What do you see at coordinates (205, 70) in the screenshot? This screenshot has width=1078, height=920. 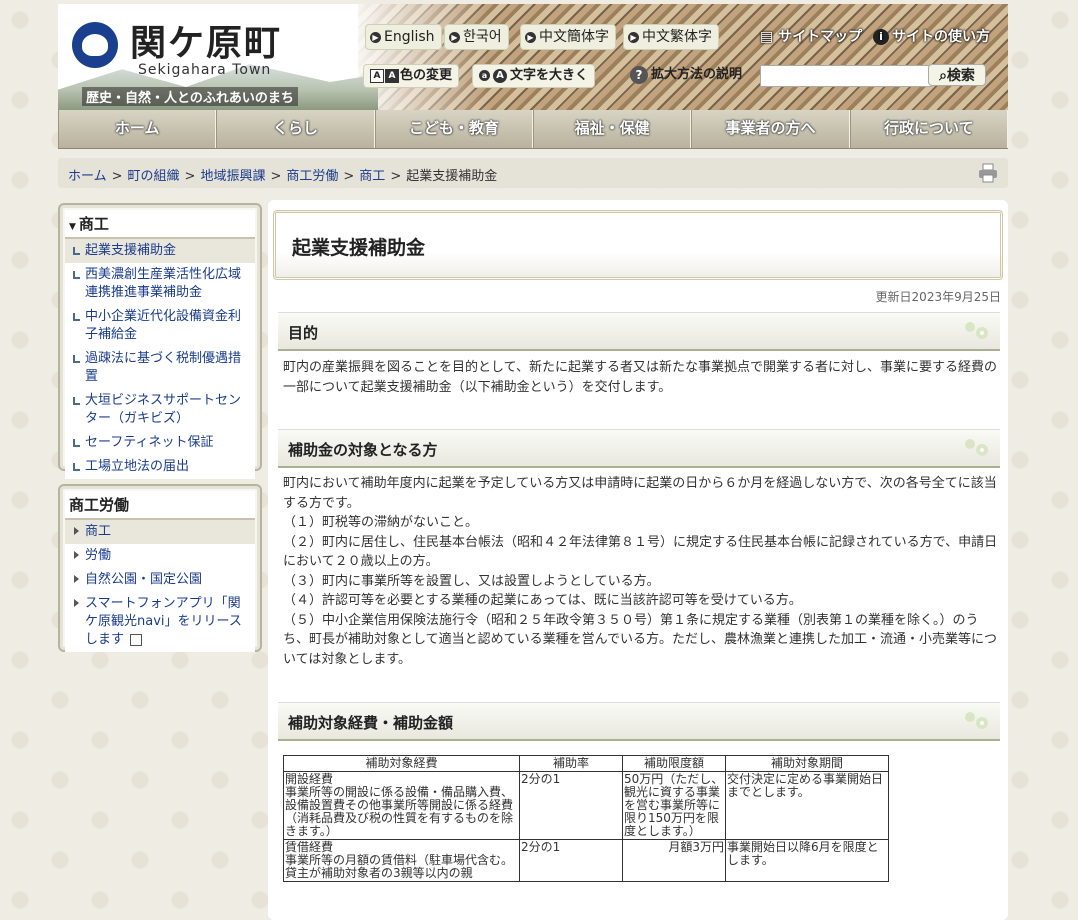 I see `site-logo-subtitle: Sekigahara Town` at bounding box center [205, 70].